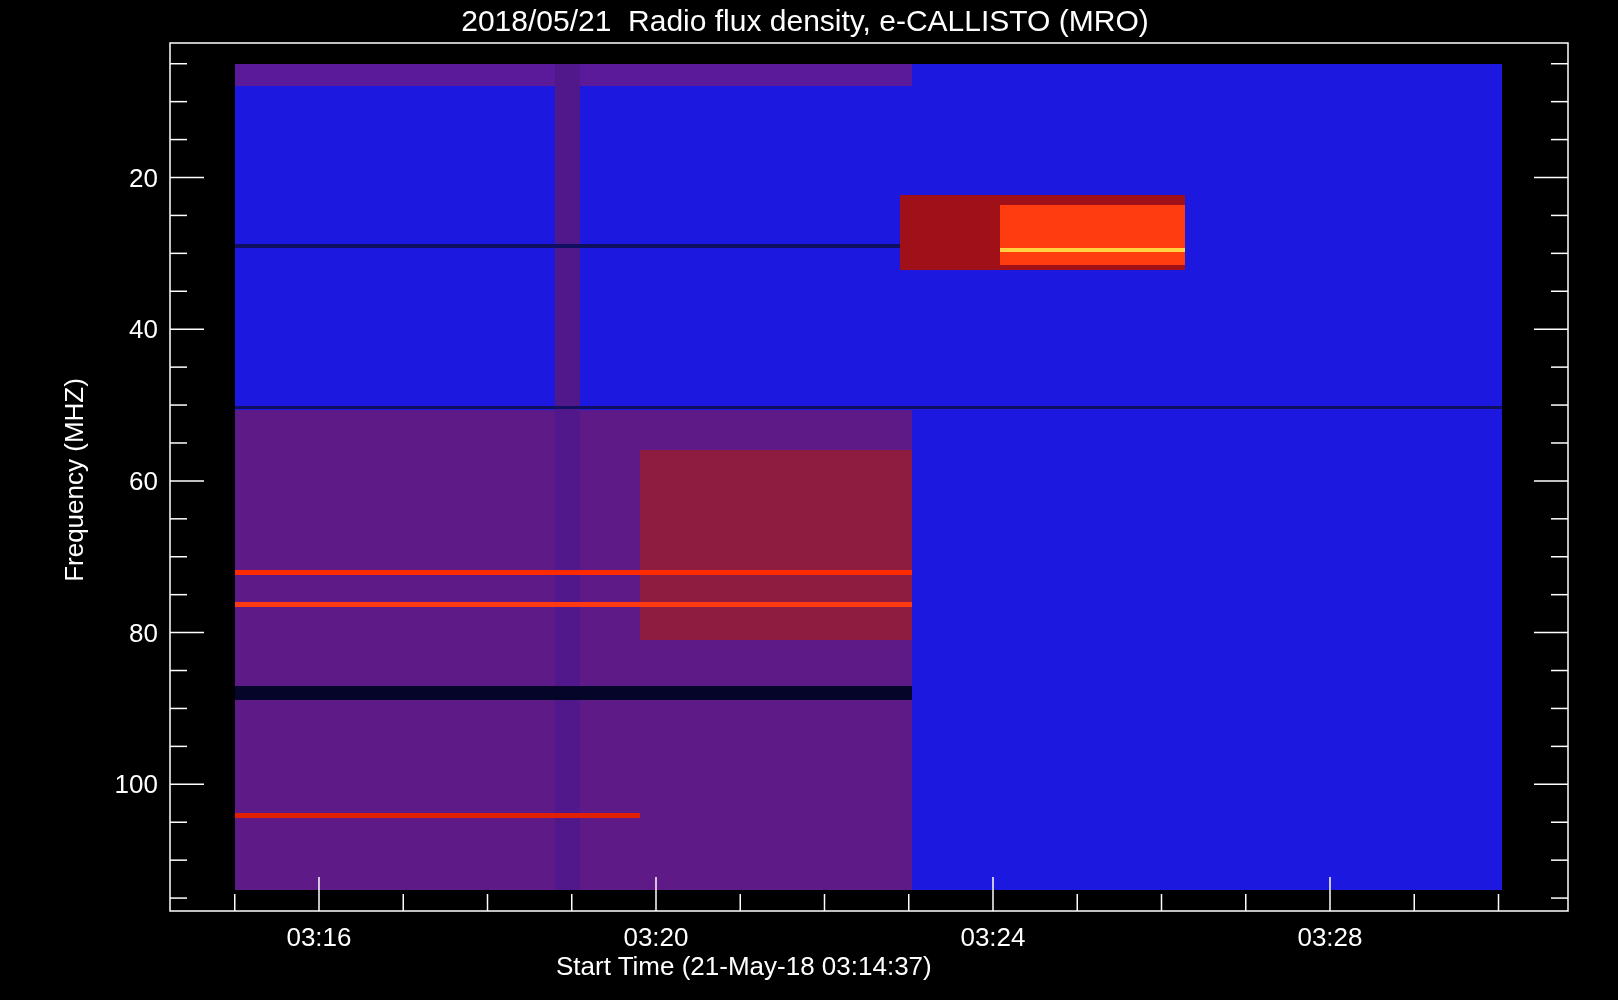  I want to click on axis-tick-label: 03:20, so click(656, 937).